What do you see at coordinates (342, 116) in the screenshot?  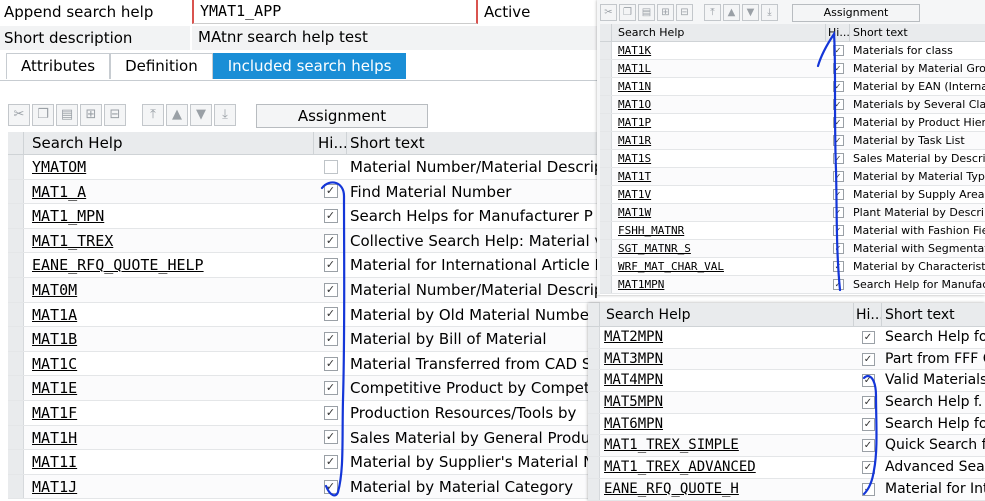 I see `assignment-button: Assignment` at bounding box center [342, 116].